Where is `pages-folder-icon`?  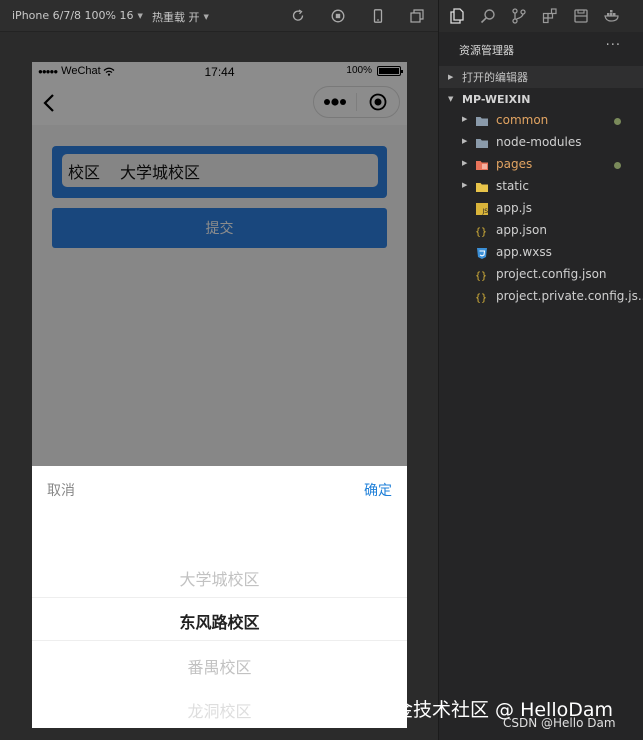 pages-folder-icon is located at coordinates (482, 165).